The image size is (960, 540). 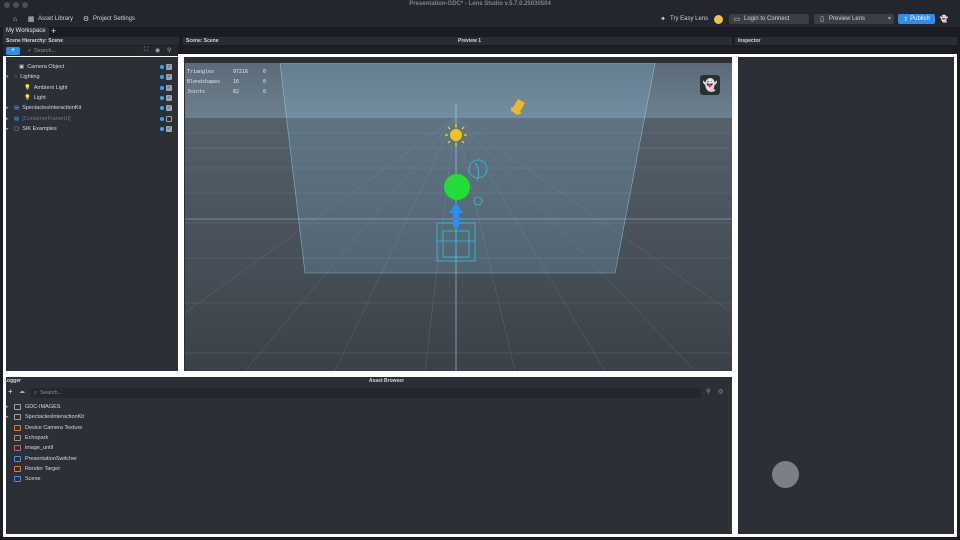 I want to click on add-workspace-button: +, so click(x=53, y=31).